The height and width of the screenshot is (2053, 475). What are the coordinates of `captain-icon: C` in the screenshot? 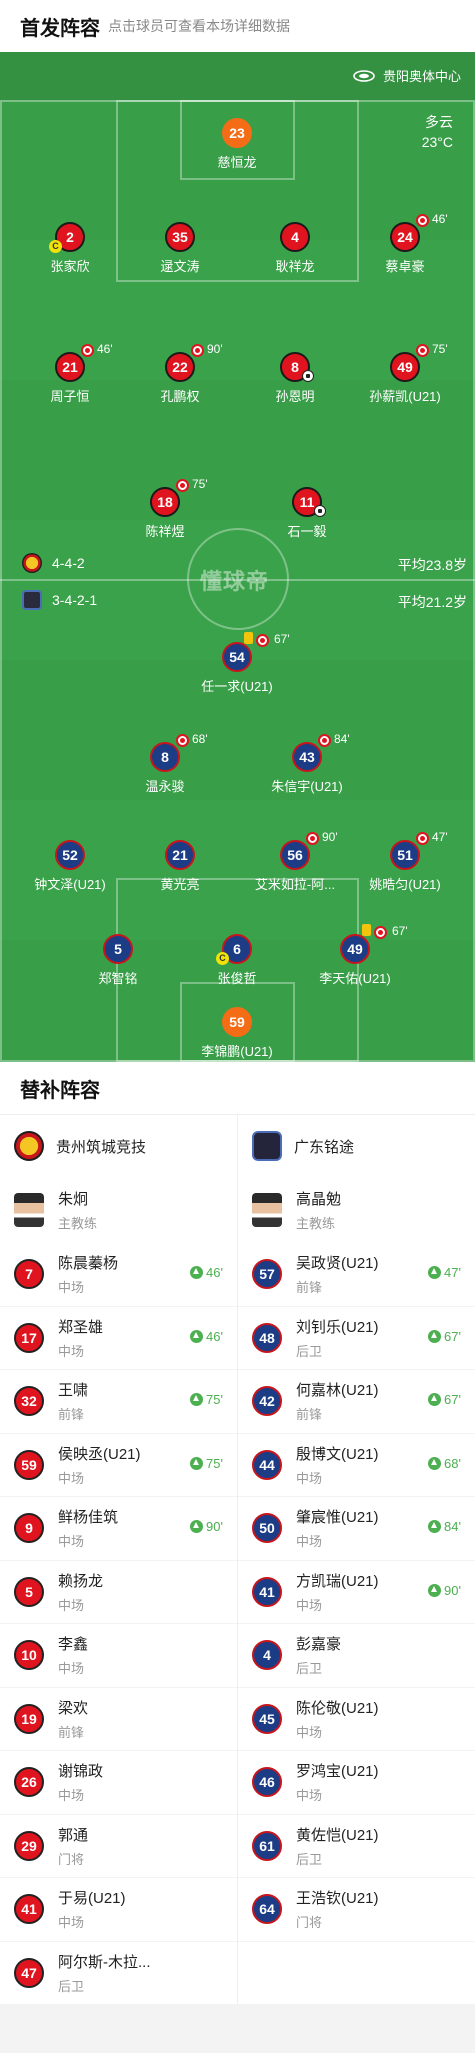 It's located at (55, 246).